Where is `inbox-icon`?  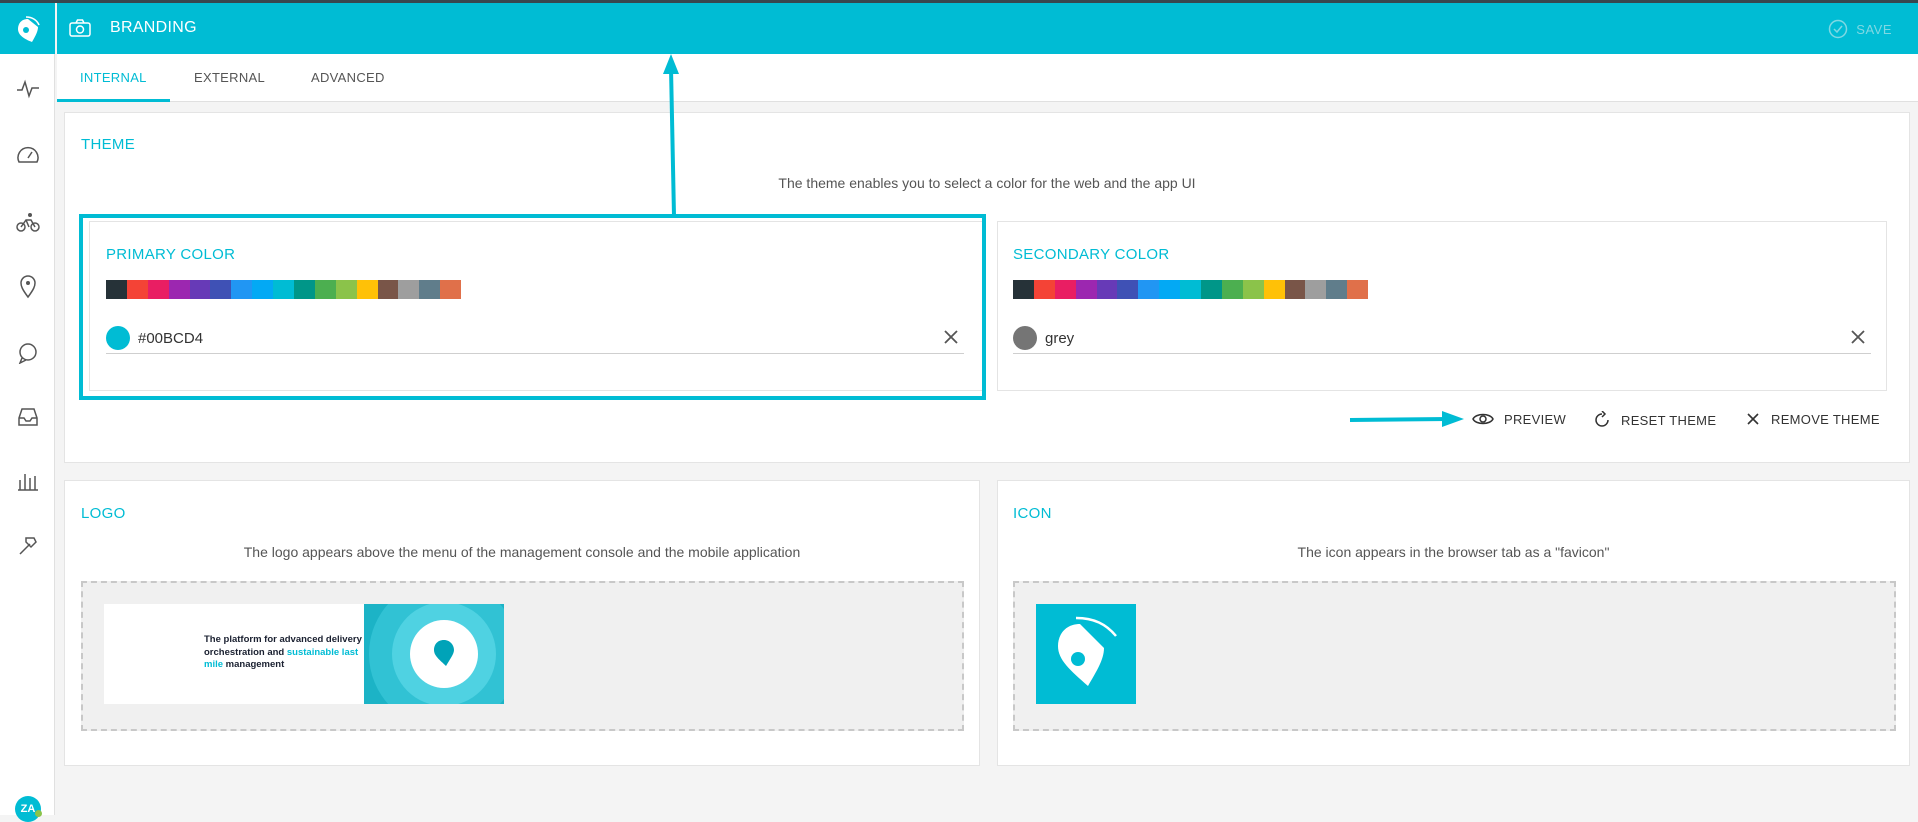 inbox-icon is located at coordinates (28, 417).